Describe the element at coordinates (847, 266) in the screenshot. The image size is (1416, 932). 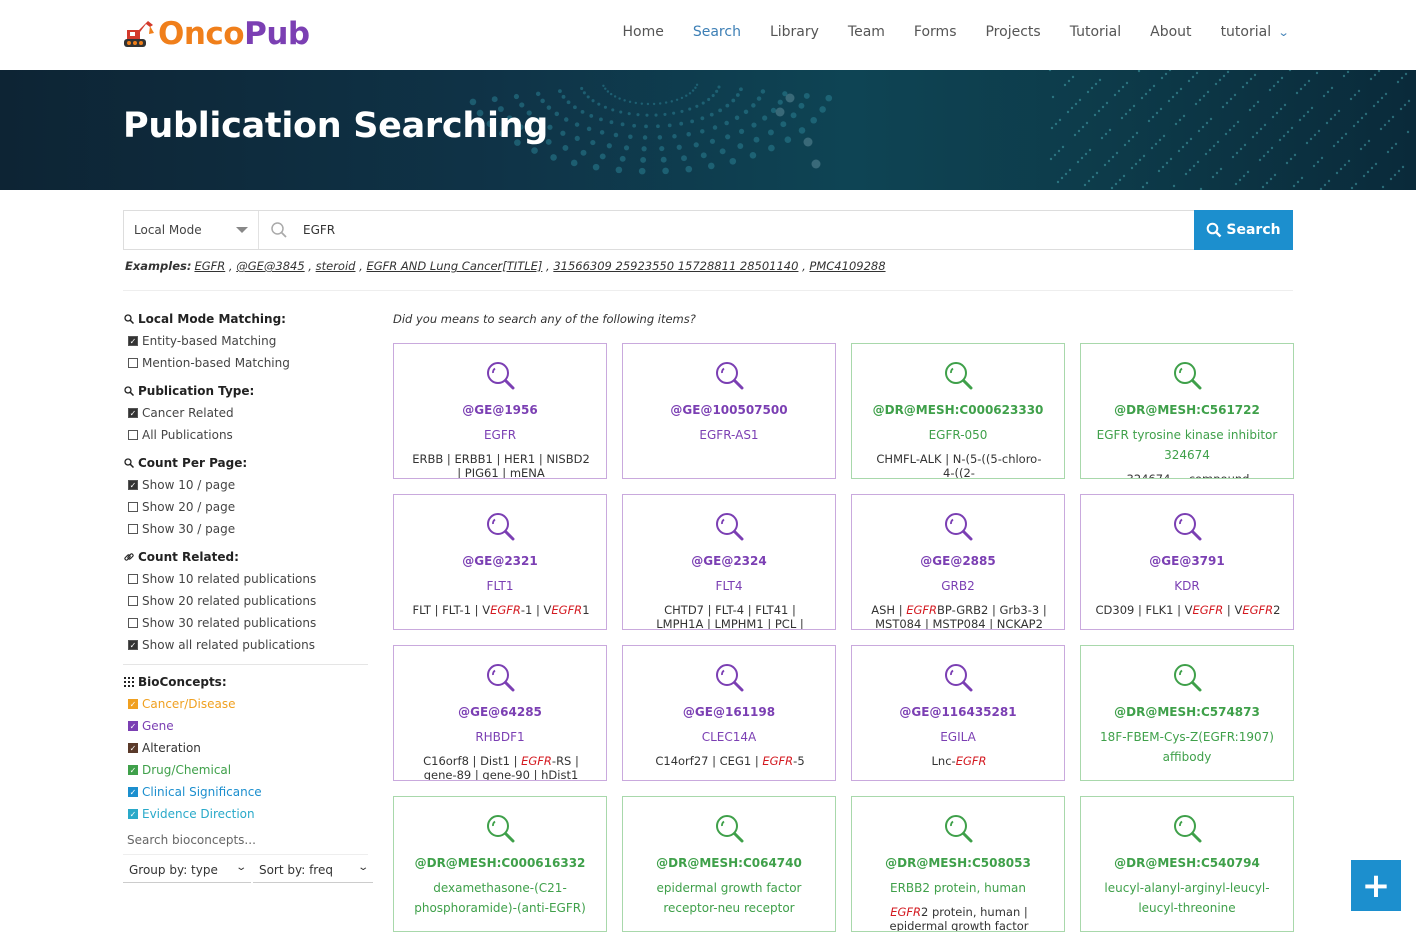
I see `example-link: PMC4109288` at that location.